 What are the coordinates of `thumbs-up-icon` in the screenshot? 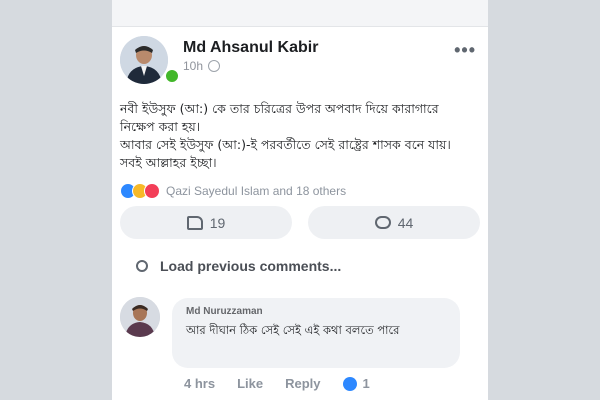 It's located at (194, 222).